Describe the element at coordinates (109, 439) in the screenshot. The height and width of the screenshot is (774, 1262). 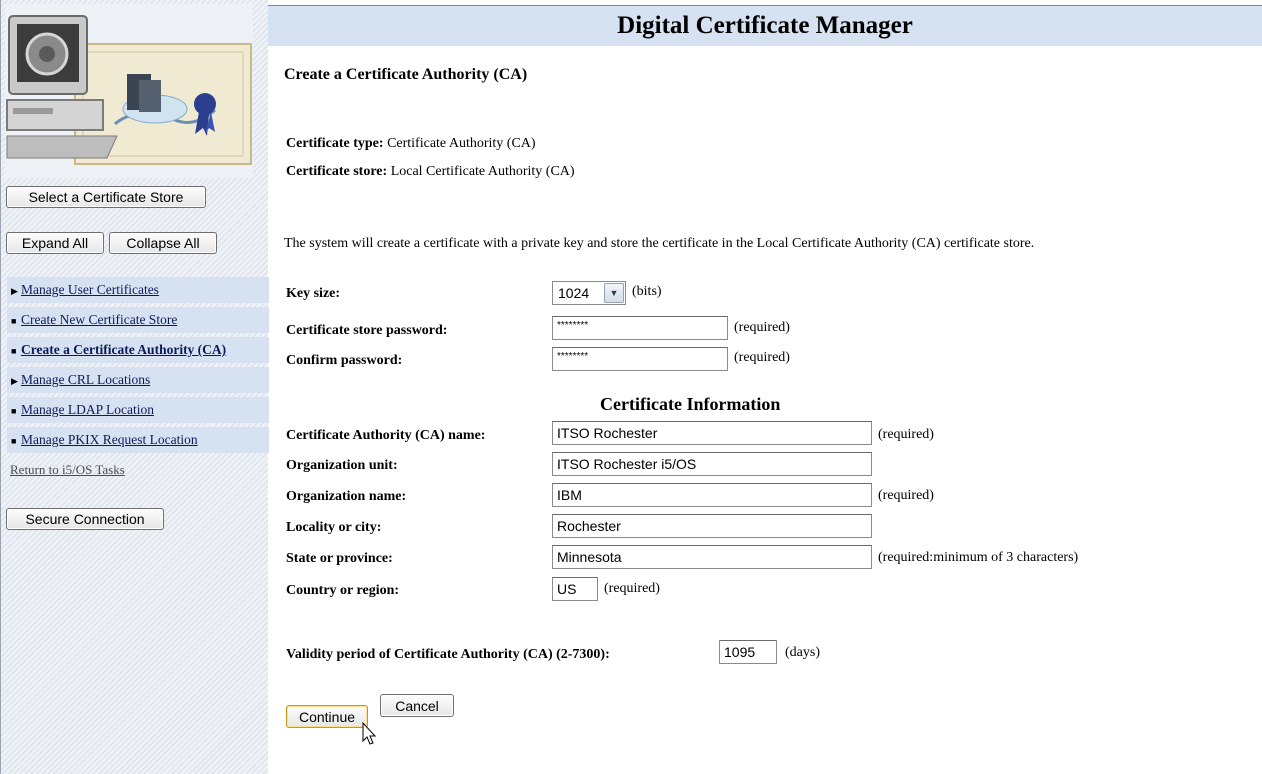
I see `nav-label: Manage PKIX Request Location` at that location.